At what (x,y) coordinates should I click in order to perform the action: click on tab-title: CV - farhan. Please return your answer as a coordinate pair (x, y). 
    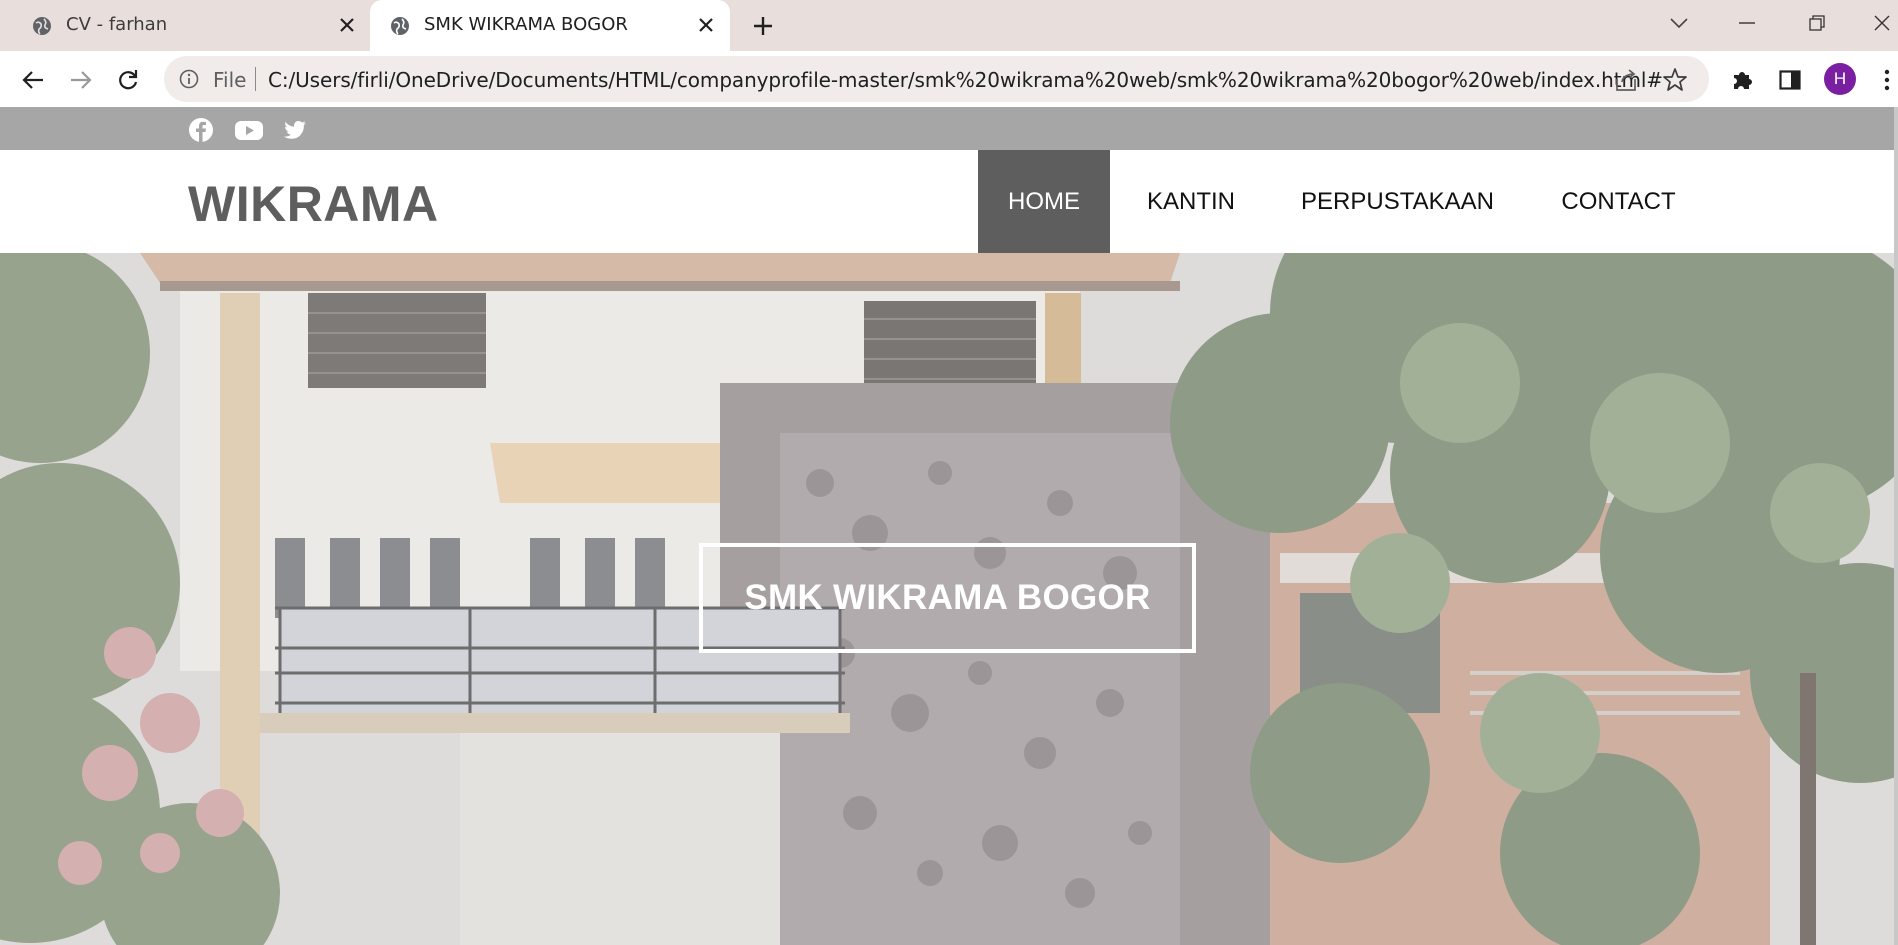
    Looking at the image, I should click on (117, 24).